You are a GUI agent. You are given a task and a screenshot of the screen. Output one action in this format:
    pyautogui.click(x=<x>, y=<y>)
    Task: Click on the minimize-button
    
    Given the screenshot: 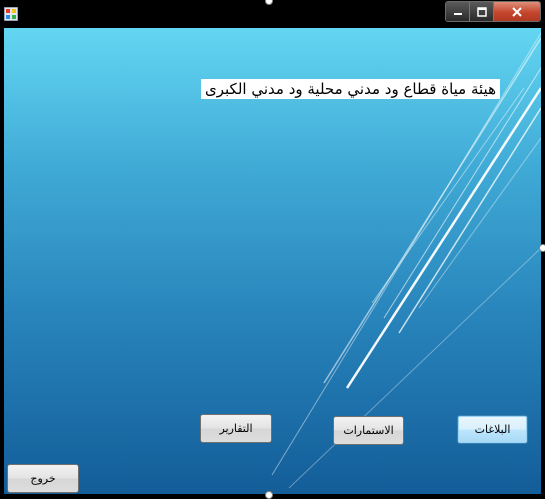 What is the action you would take?
    pyautogui.click(x=458, y=11)
    